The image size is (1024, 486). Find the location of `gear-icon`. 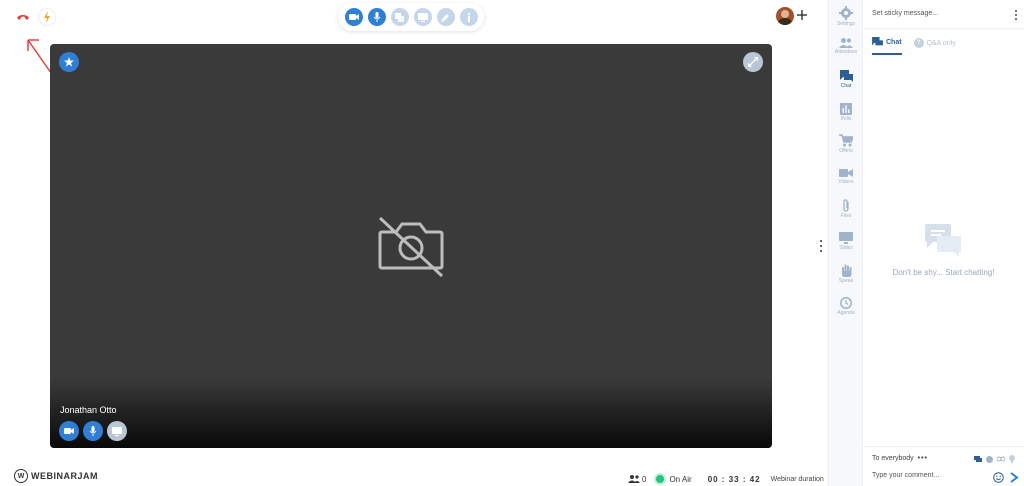

gear-icon is located at coordinates (846, 13).